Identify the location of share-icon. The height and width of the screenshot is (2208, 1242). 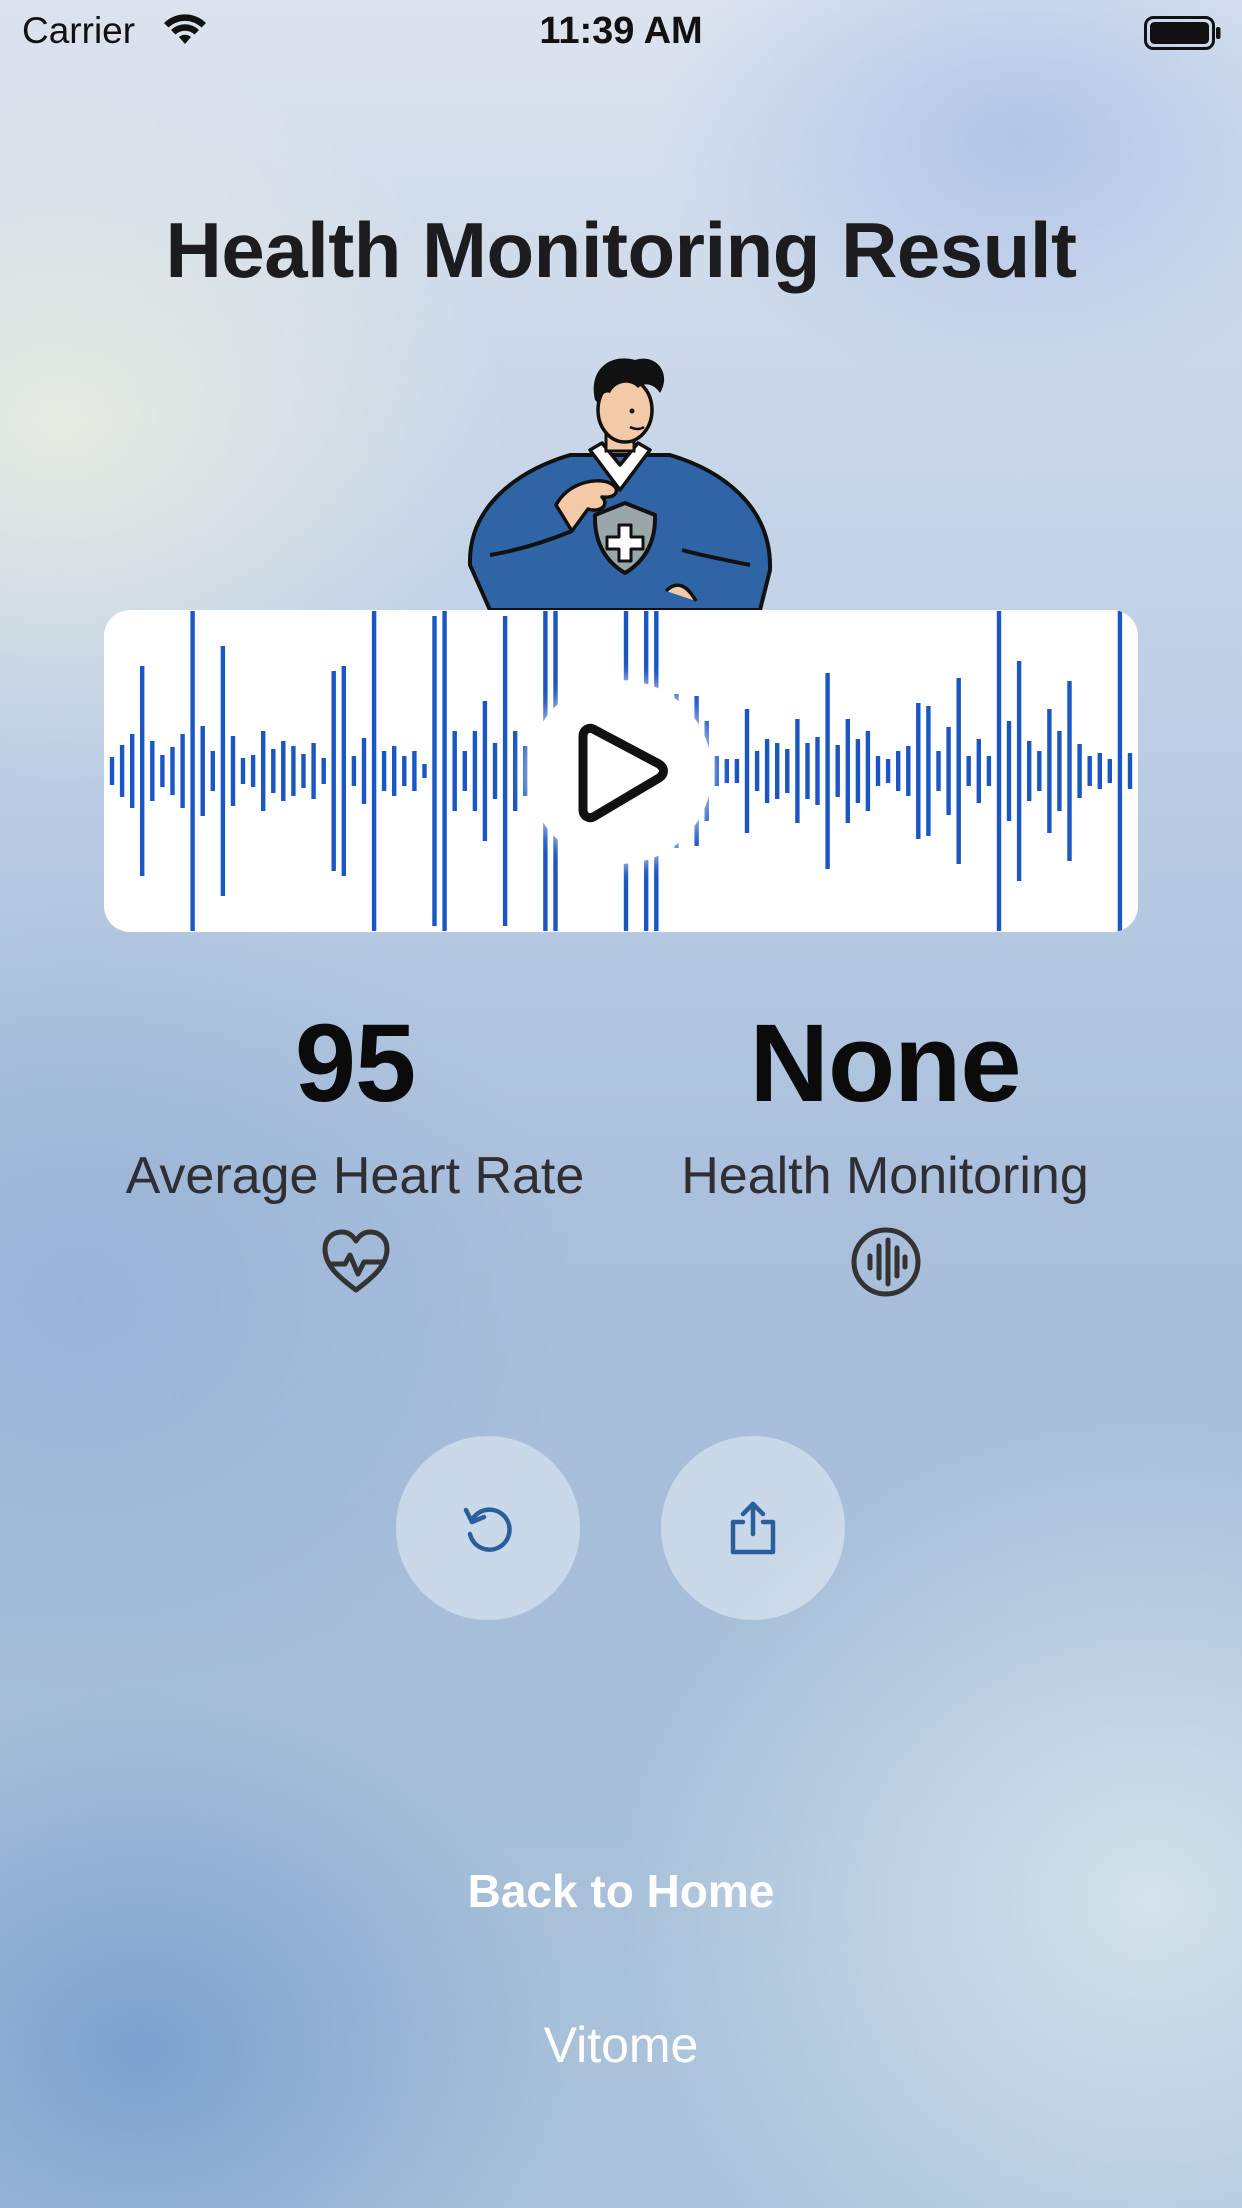
(753, 1528).